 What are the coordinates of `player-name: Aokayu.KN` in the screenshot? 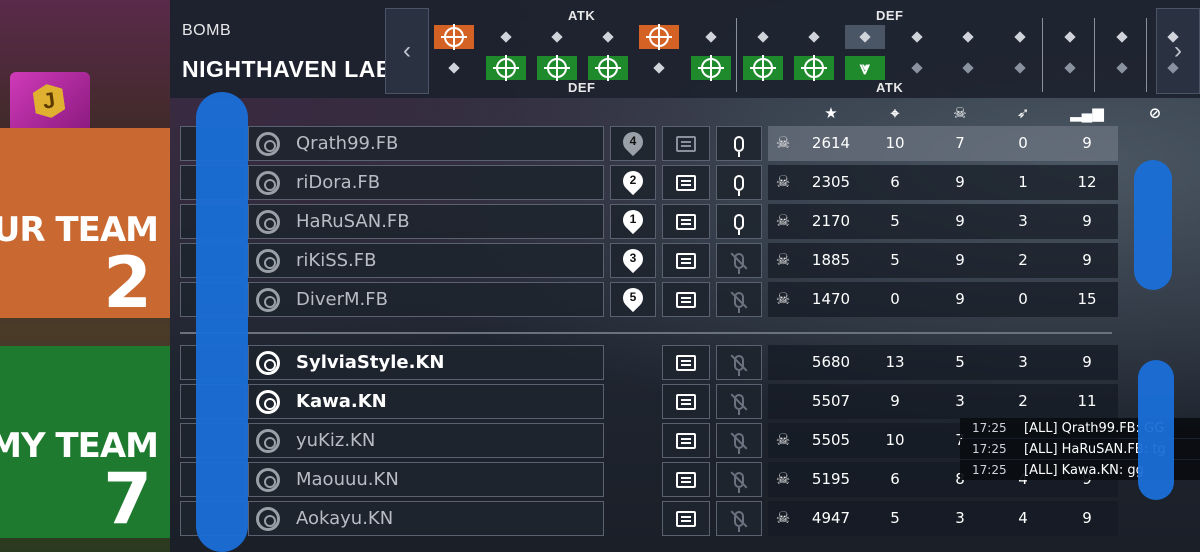 It's located at (345, 518).